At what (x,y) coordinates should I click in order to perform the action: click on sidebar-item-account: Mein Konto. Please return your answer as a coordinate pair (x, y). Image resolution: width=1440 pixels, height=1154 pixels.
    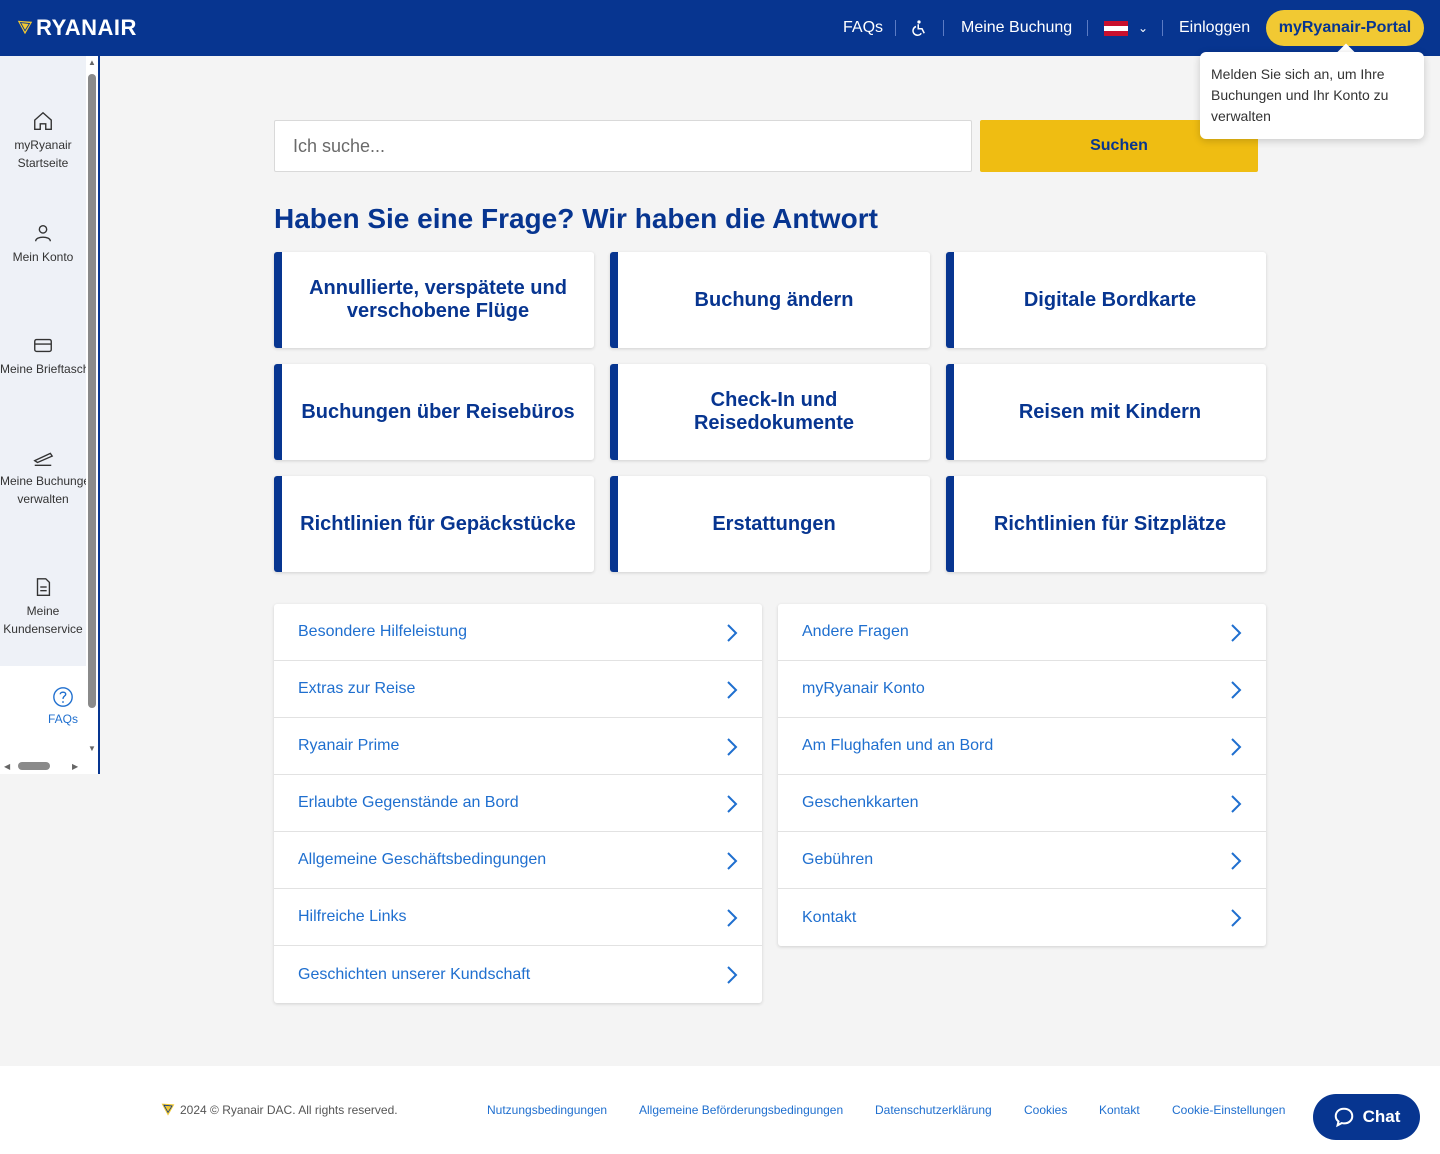
    Looking at the image, I should click on (43, 244).